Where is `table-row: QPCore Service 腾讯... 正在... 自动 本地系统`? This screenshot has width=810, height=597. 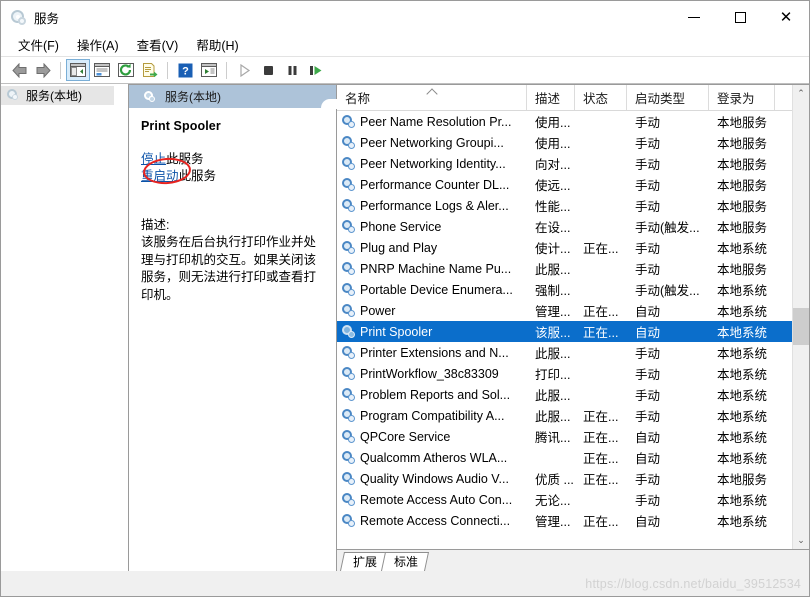
table-row: QPCore Service 腾讯... 正在... 自动 本地系统 is located at coordinates (564, 436).